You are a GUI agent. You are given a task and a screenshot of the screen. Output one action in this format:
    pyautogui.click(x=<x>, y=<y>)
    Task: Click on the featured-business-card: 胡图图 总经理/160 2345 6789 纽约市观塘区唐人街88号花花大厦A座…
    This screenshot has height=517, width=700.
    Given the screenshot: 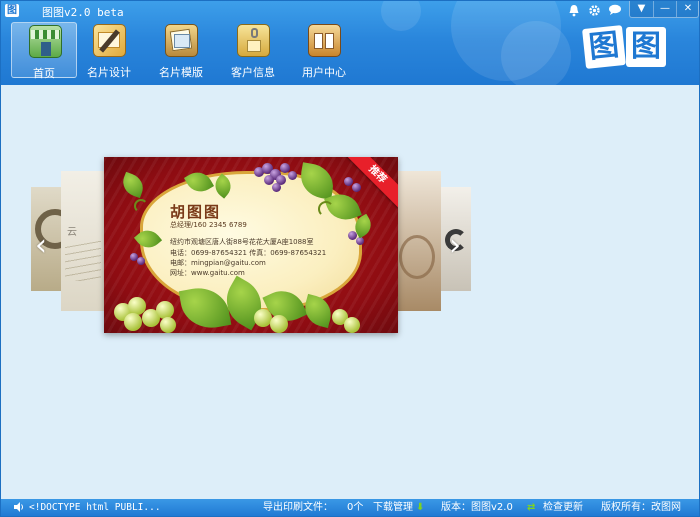 What is the action you would take?
    pyautogui.click(x=251, y=245)
    